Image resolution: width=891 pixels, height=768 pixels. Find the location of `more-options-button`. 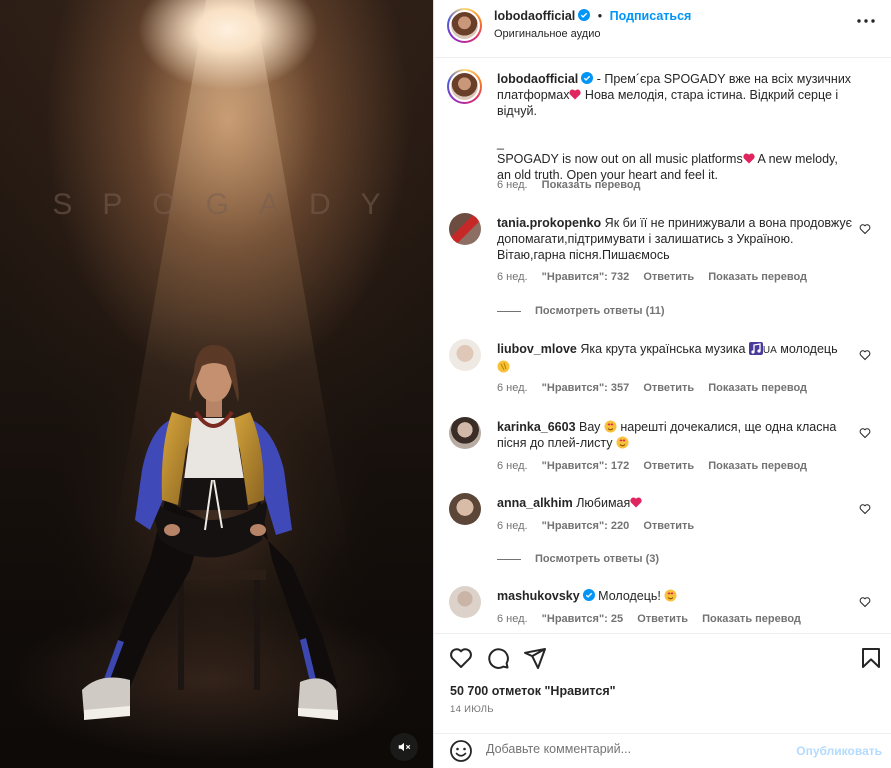

more-options-button is located at coordinates (866, 21).